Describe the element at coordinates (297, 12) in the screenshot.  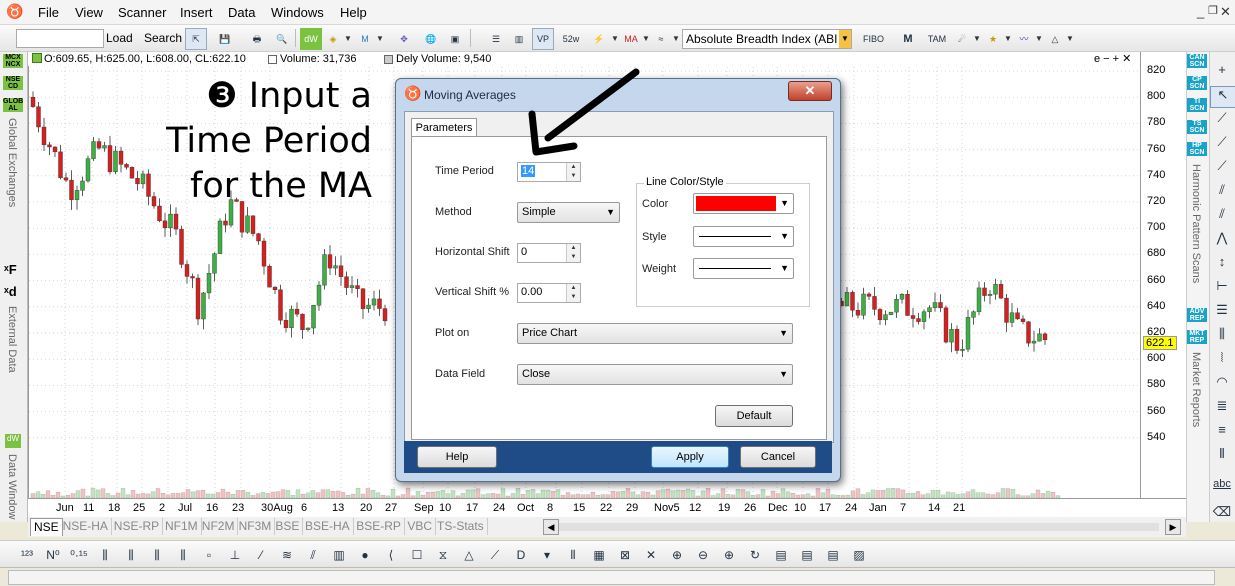
I see `menu-windows: Windows` at that location.